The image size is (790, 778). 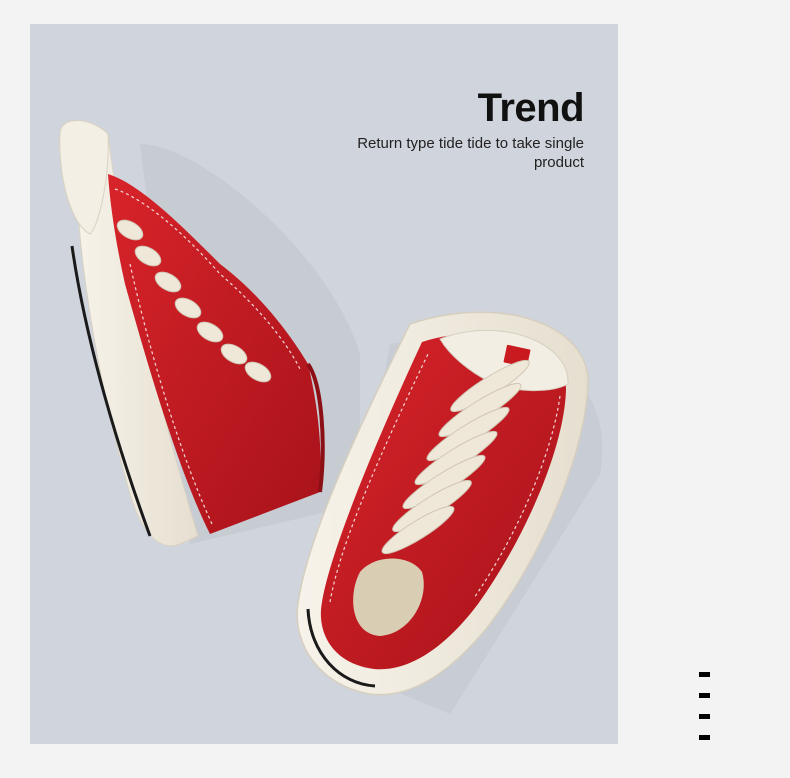 I want to click on page-indicator, so click(x=705, y=714).